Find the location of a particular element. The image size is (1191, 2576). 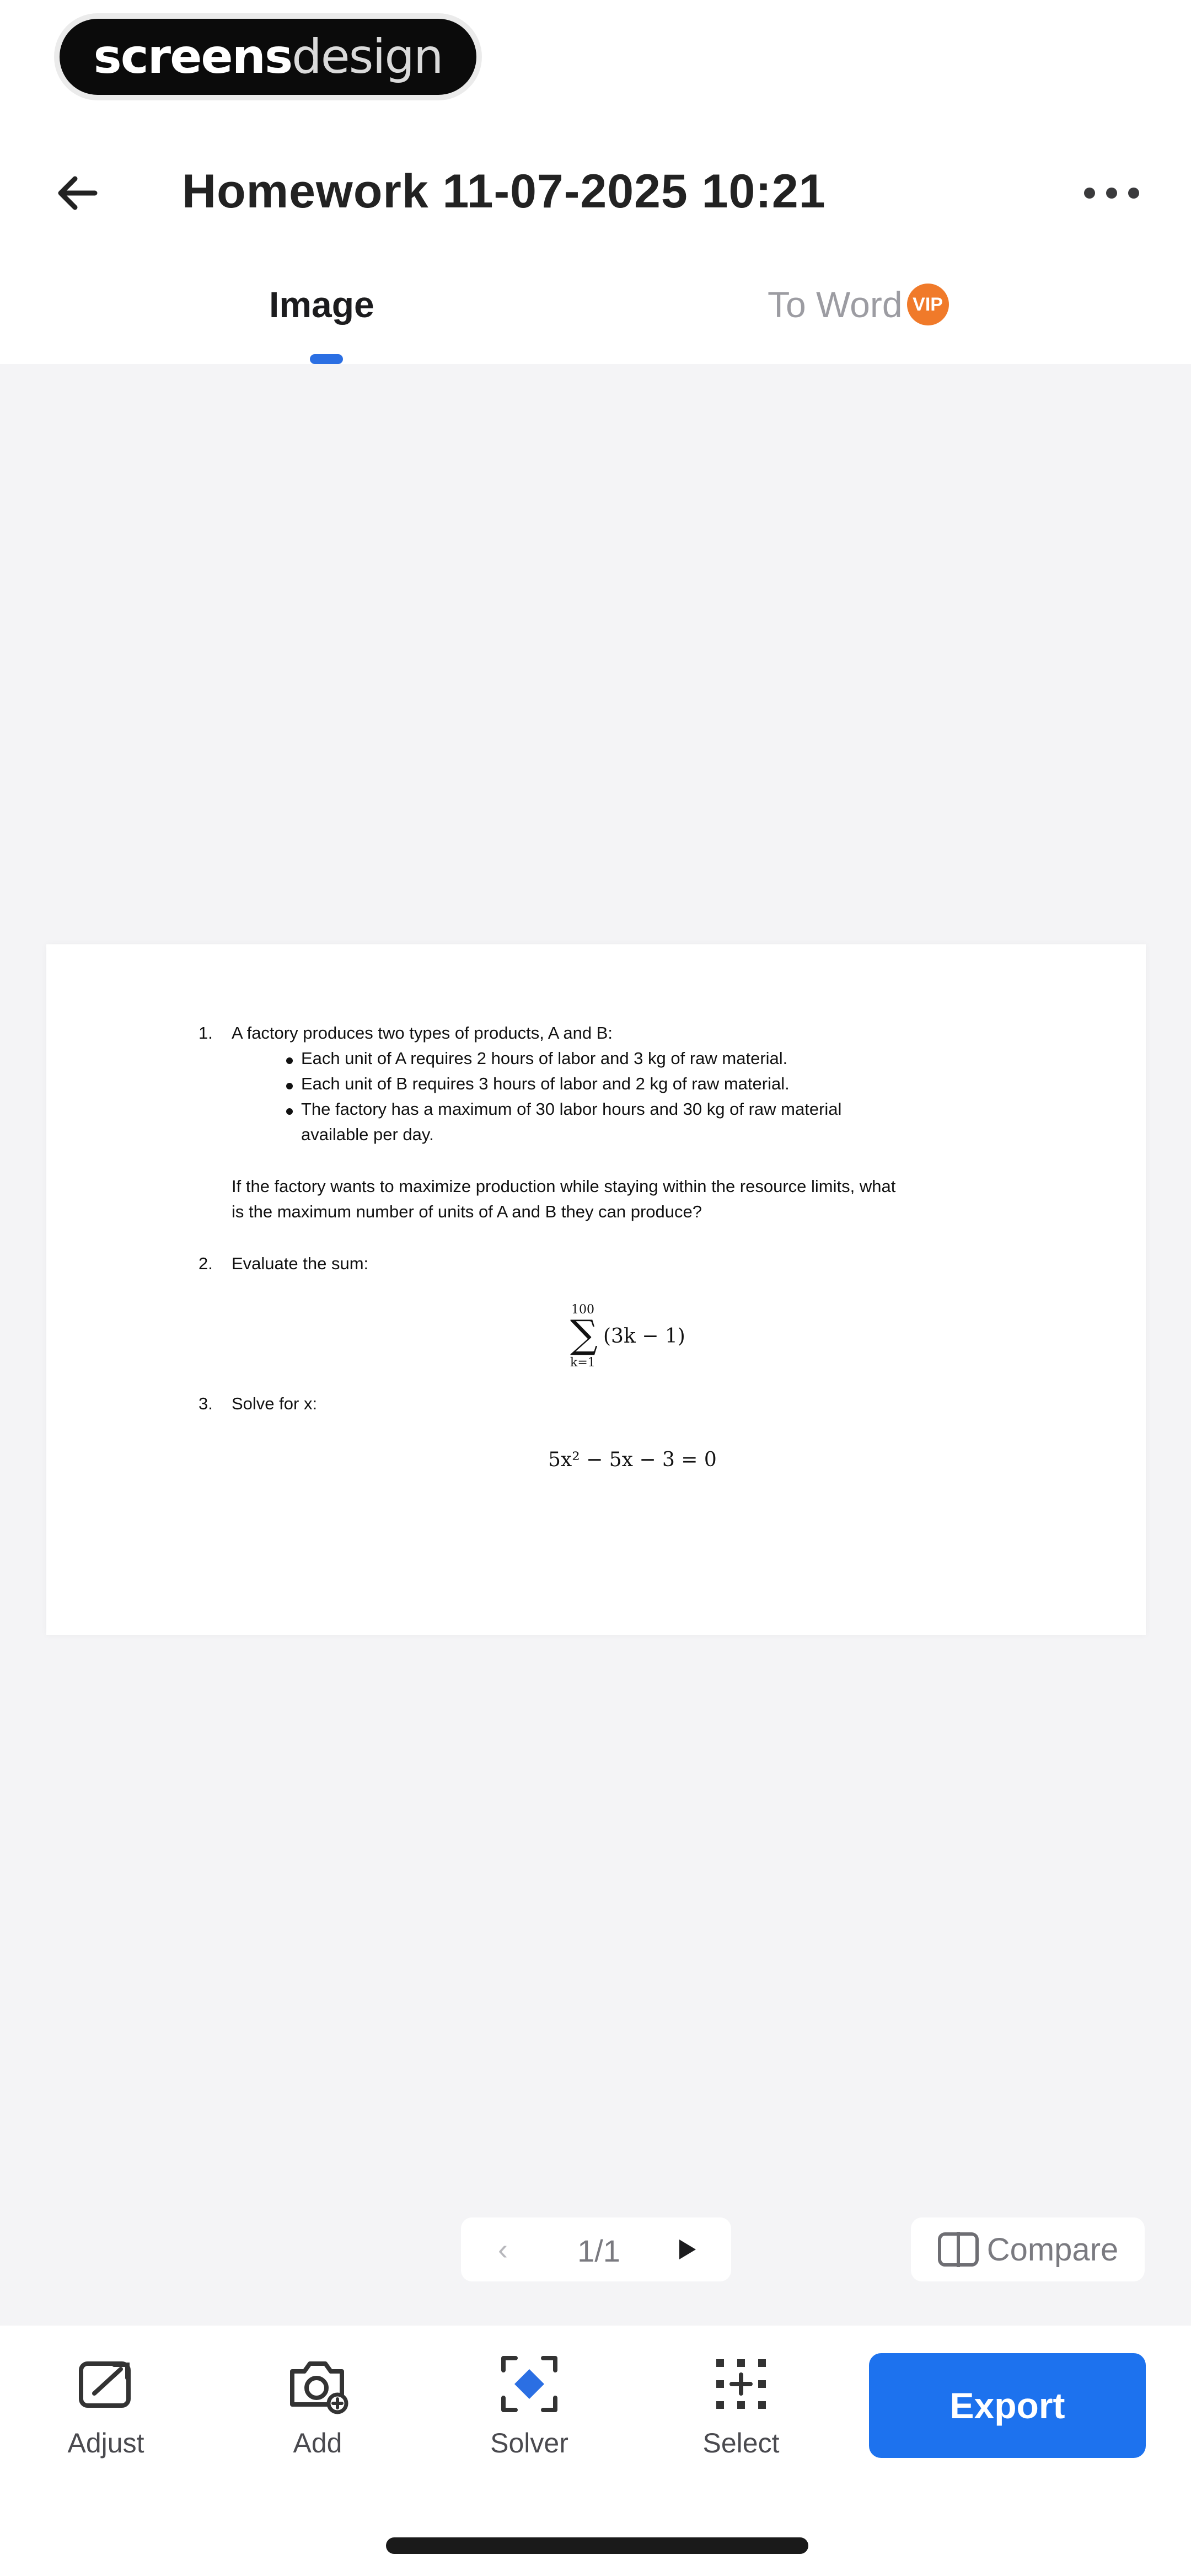

chevron-left-icon: ‹ is located at coordinates (503, 2249).